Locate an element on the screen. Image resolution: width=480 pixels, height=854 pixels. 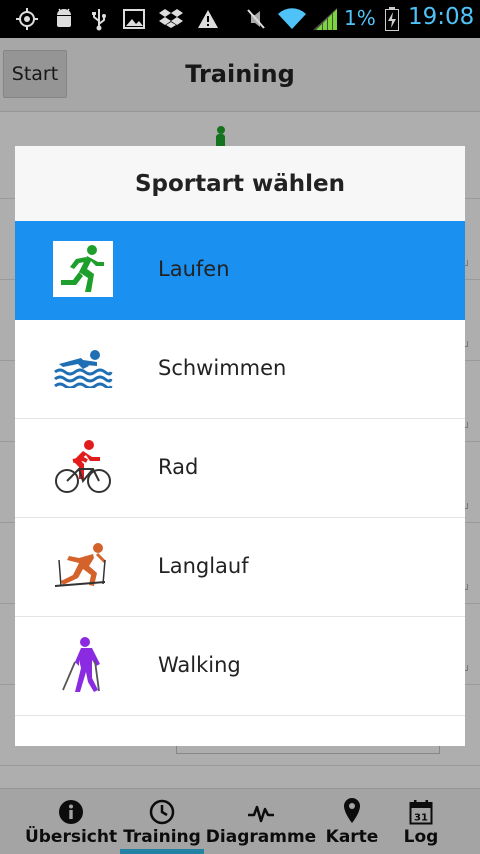
sport-option-label: Laufen is located at coordinates (194, 269).